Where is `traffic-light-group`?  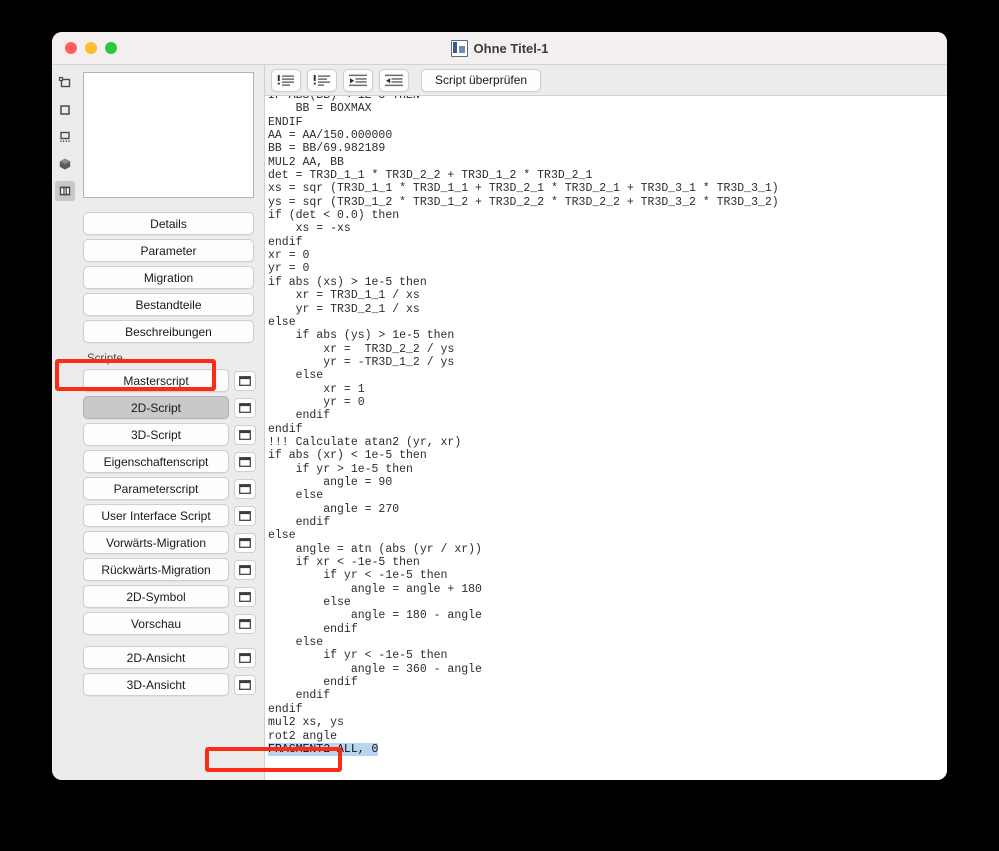
traffic-light-group is located at coordinates (91, 48).